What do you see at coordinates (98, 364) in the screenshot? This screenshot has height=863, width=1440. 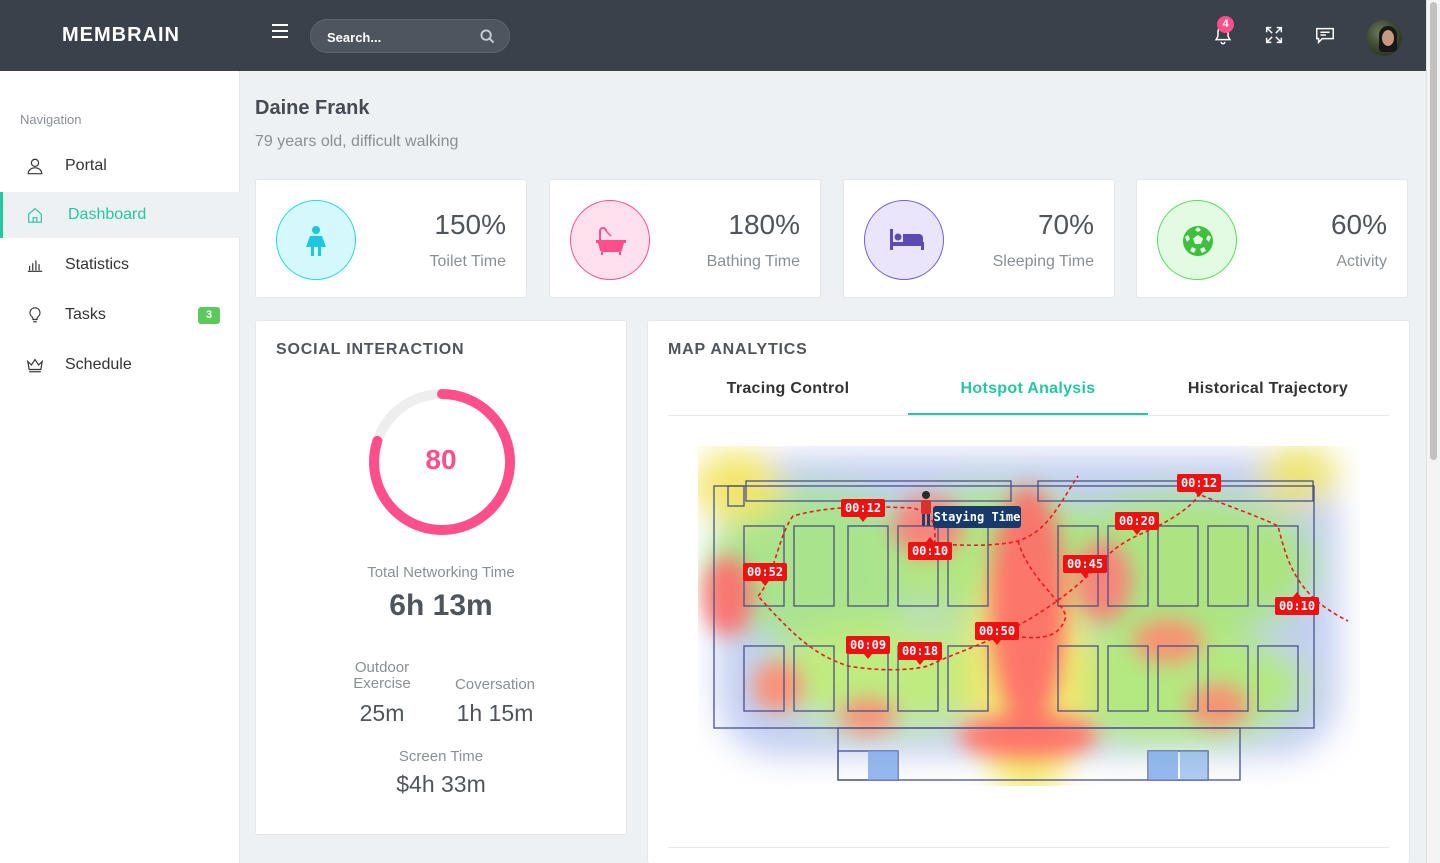 I see `sidebar-item-label: Schedule` at bounding box center [98, 364].